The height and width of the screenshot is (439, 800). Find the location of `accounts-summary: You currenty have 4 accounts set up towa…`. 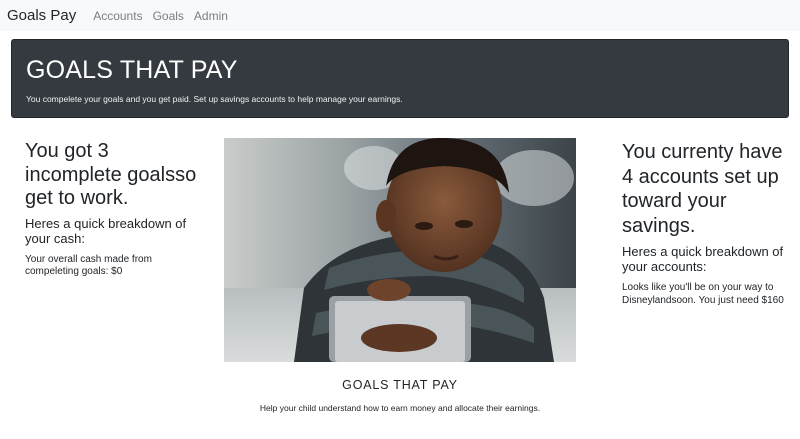

accounts-summary: You currenty have 4 accounts set up towa… is located at coordinates (707, 223).